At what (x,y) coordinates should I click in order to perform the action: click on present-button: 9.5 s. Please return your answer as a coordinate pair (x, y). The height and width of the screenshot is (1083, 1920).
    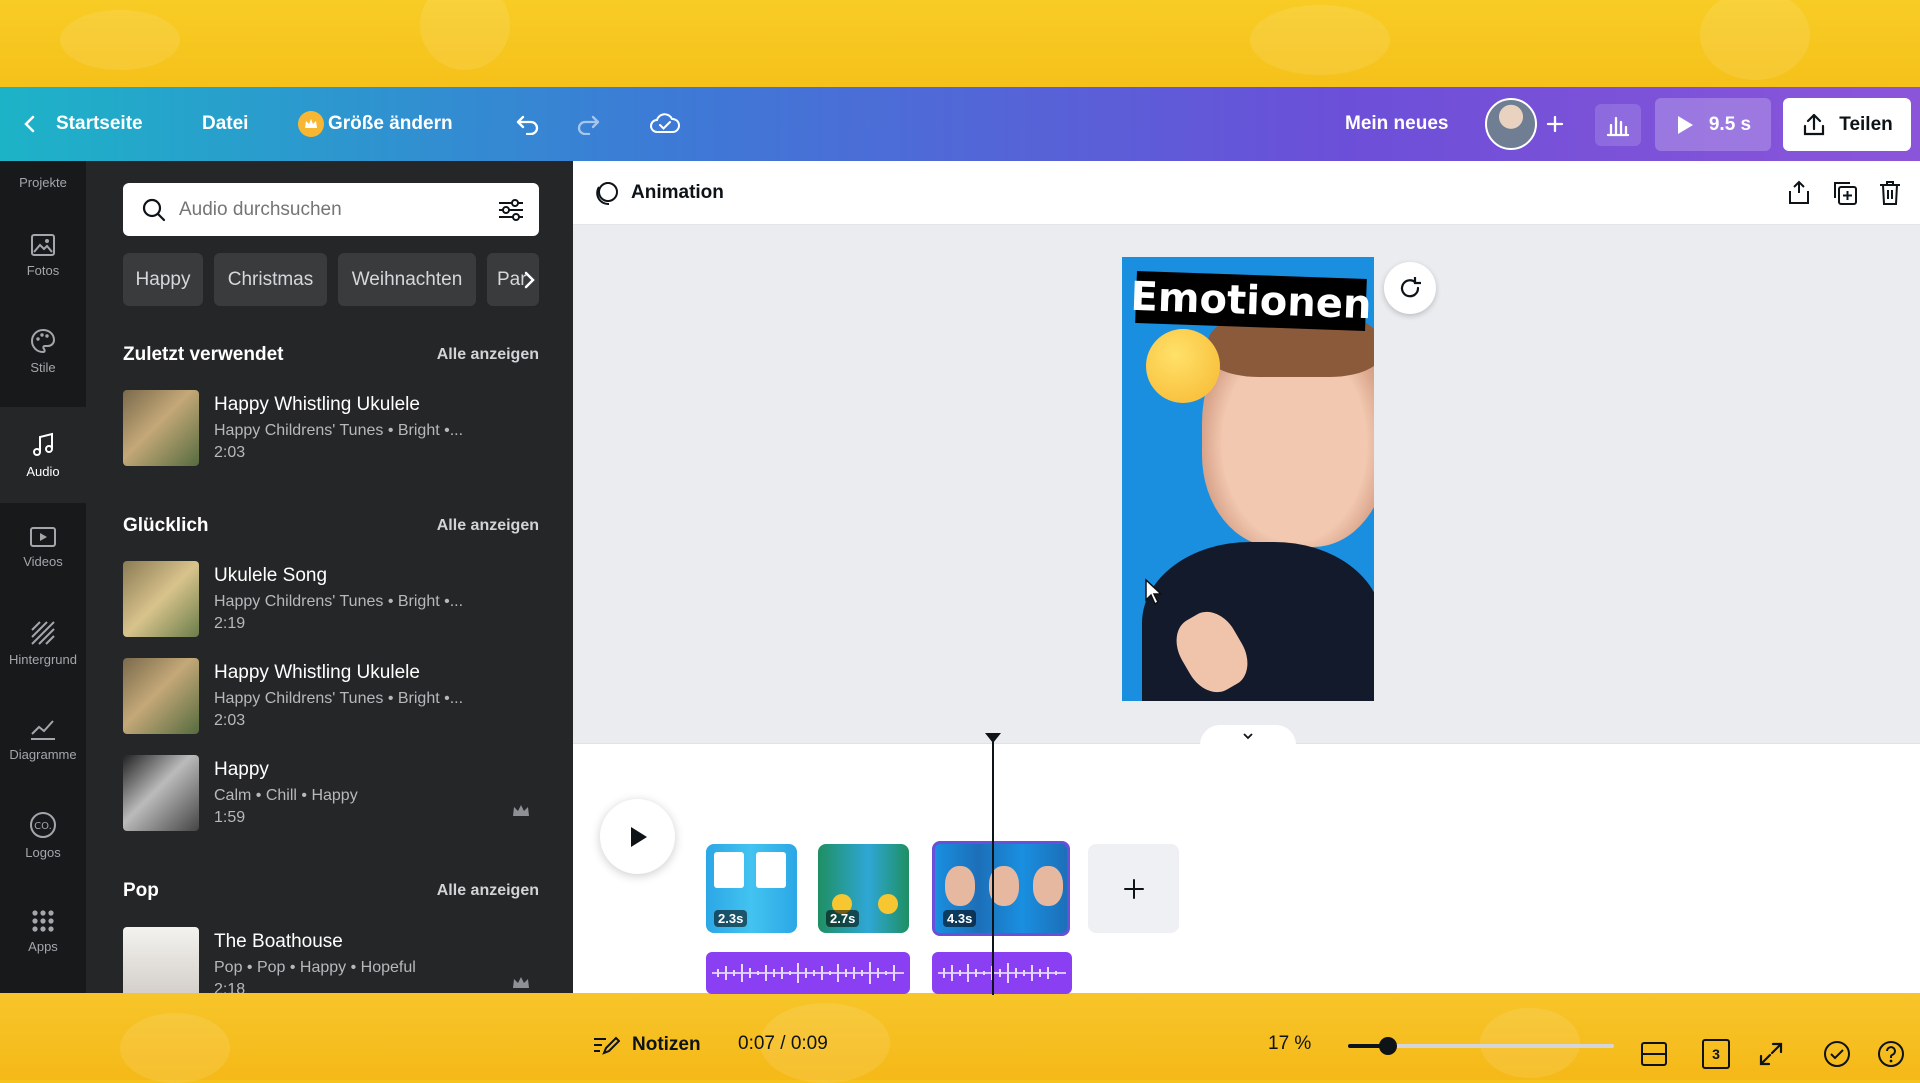
    Looking at the image, I should click on (1713, 124).